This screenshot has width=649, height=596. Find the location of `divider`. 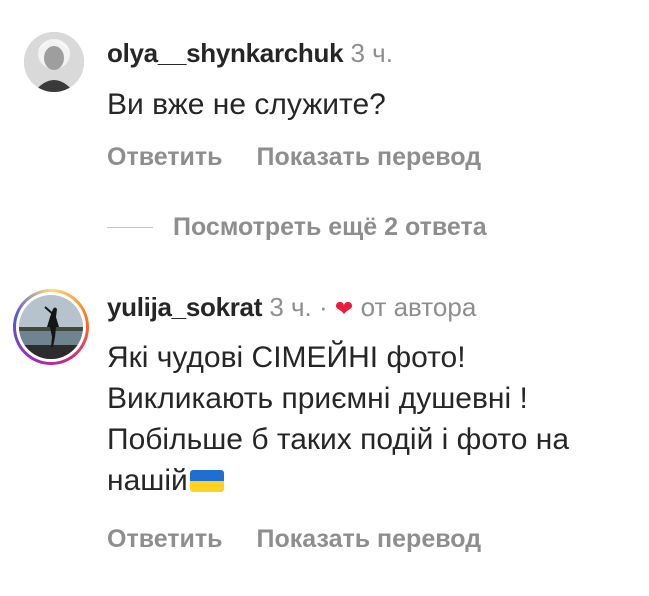

divider is located at coordinates (130, 227).